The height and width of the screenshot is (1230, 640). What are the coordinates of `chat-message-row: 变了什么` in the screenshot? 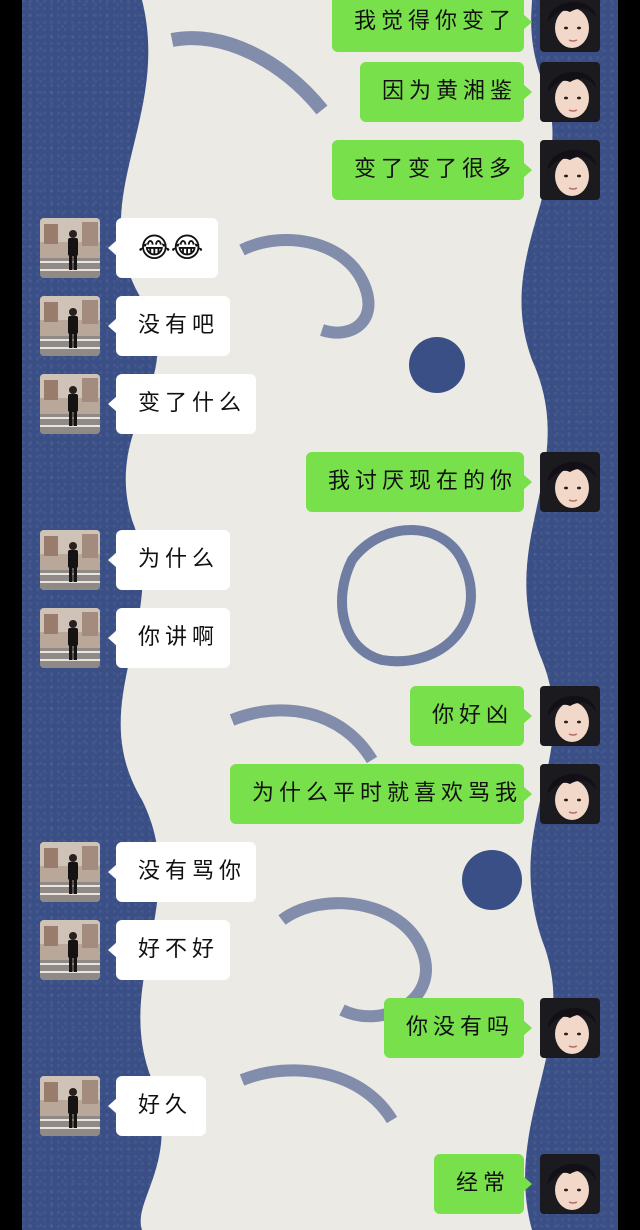 It's located at (320, 404).